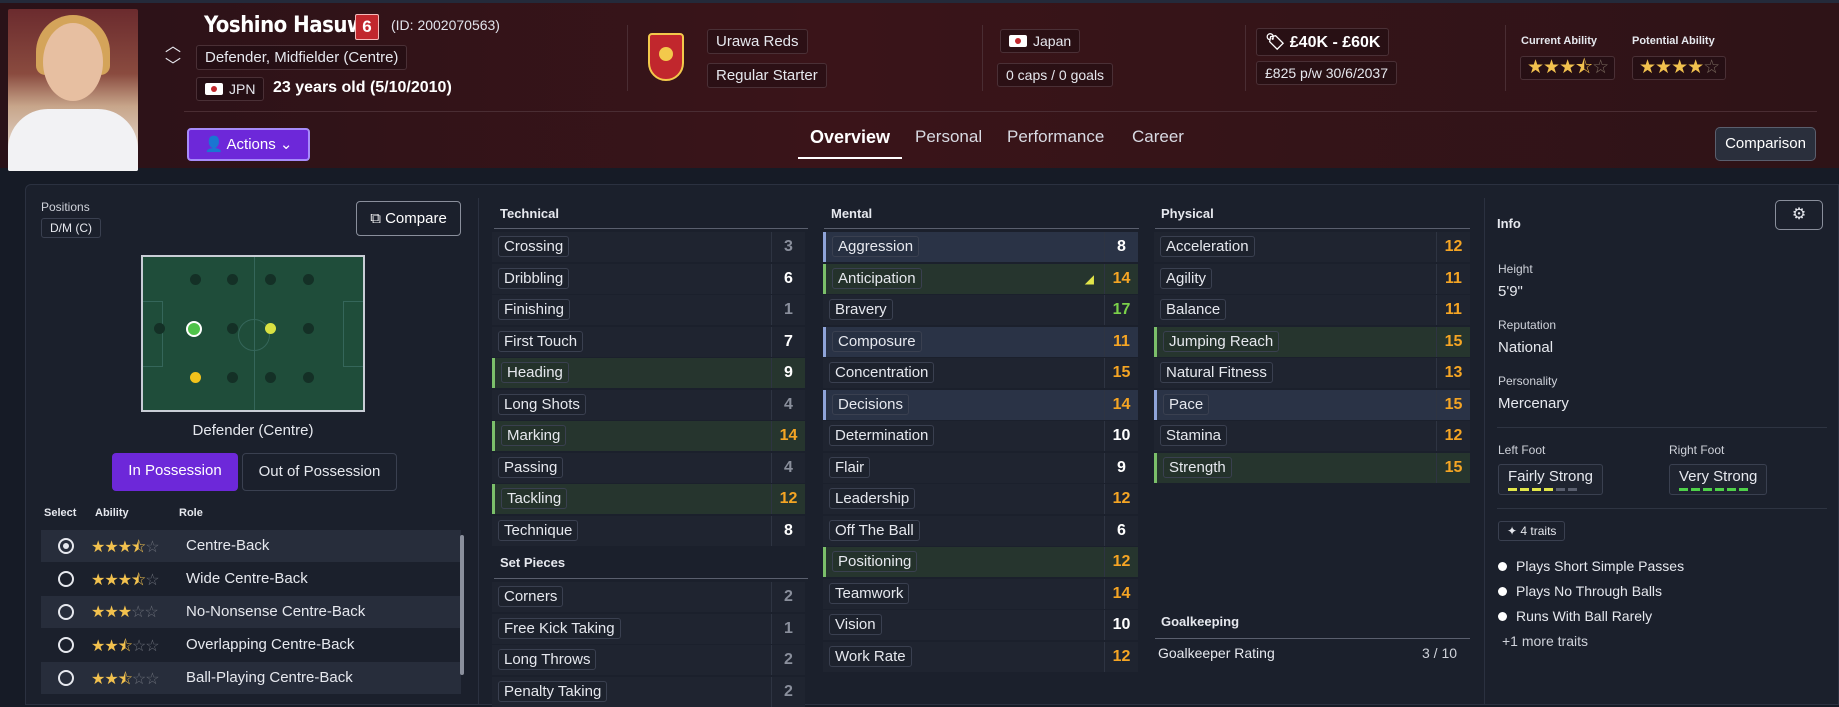  What do you see at coordinates (980, 467) in the screenshot?
I see `attribute-row: Flair 9` at bounding box center [980, 467].